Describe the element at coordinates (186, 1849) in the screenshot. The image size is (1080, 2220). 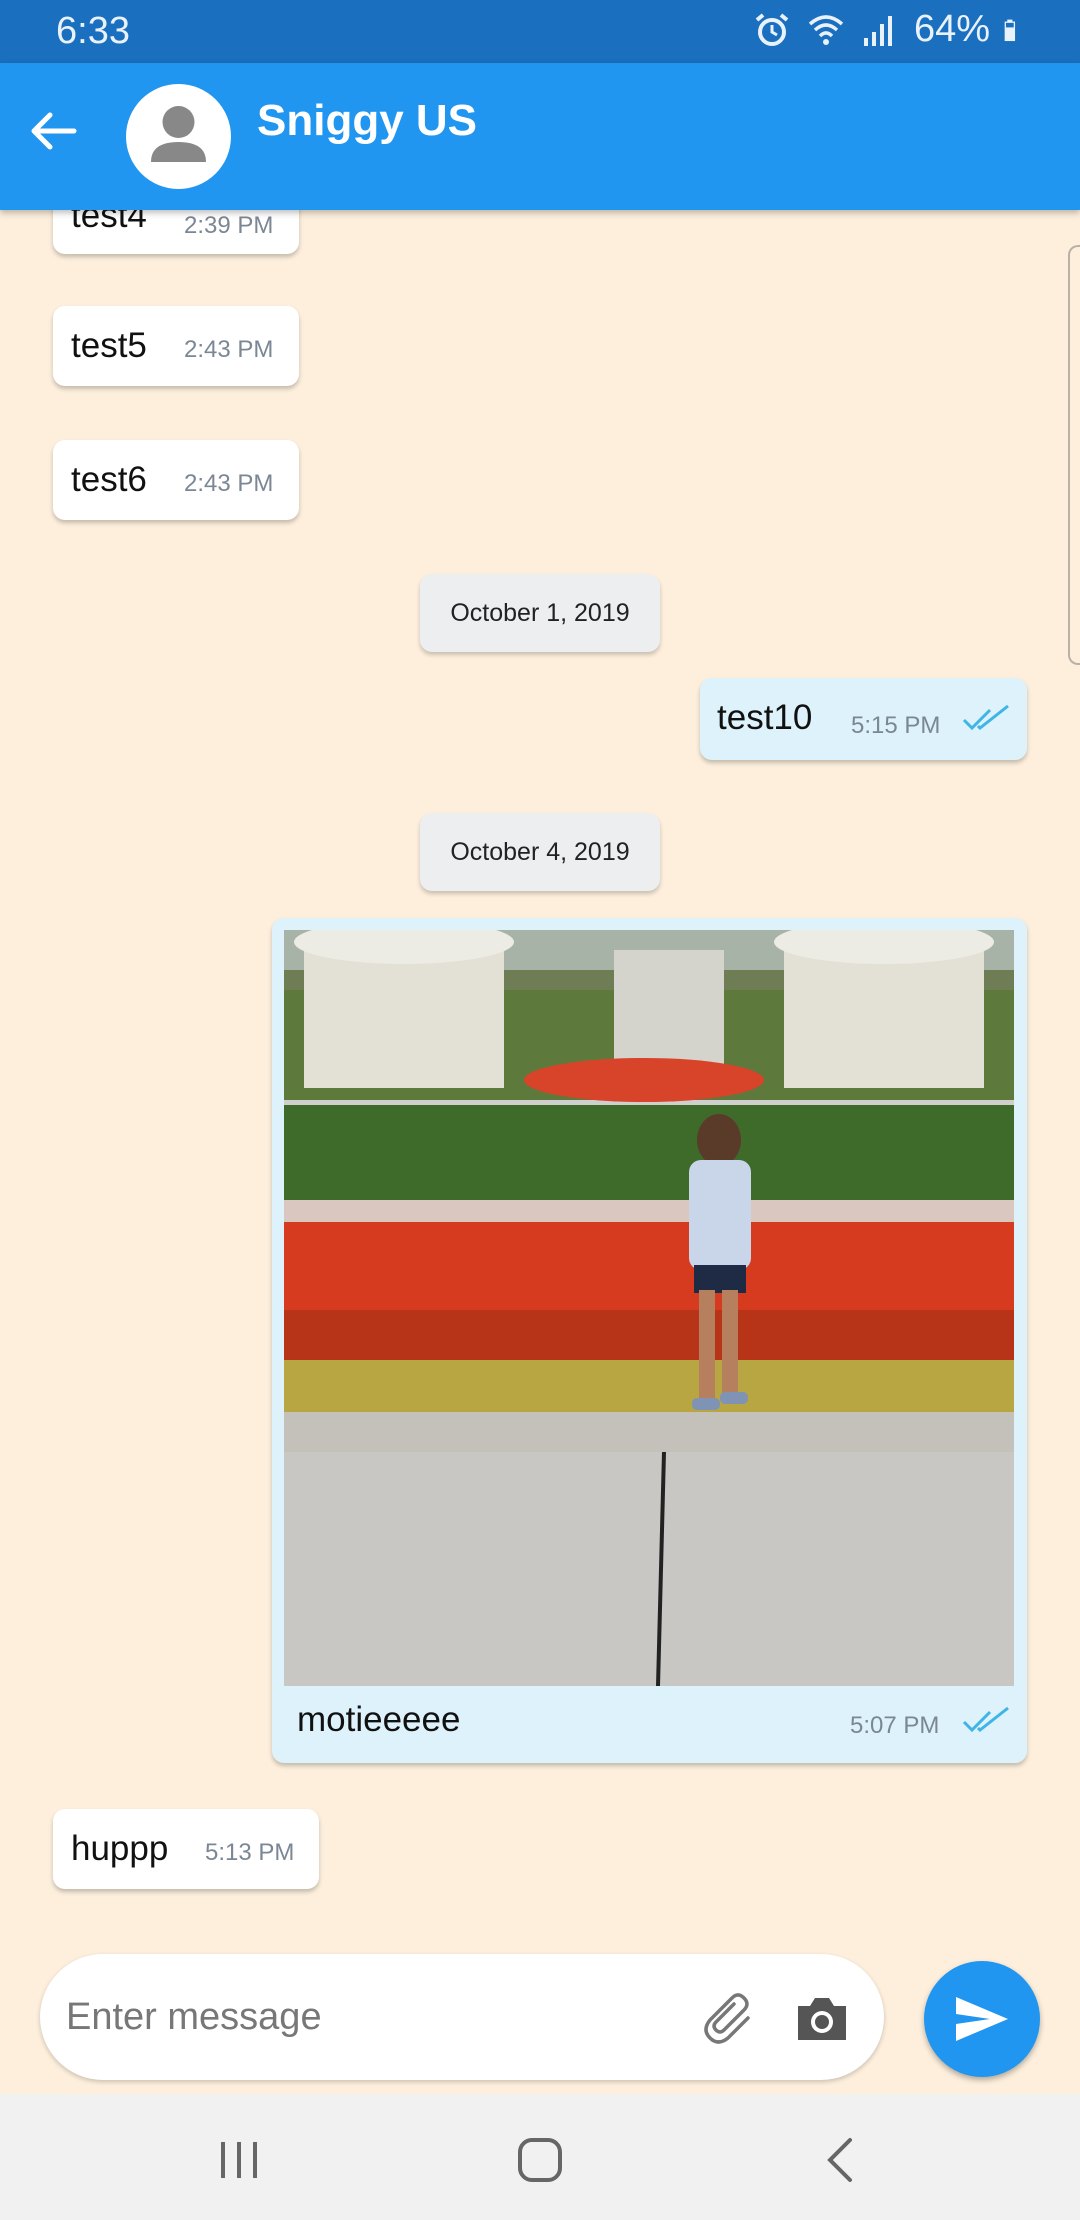
I see `message-incoming: huppp 5:13 PM` at that location.